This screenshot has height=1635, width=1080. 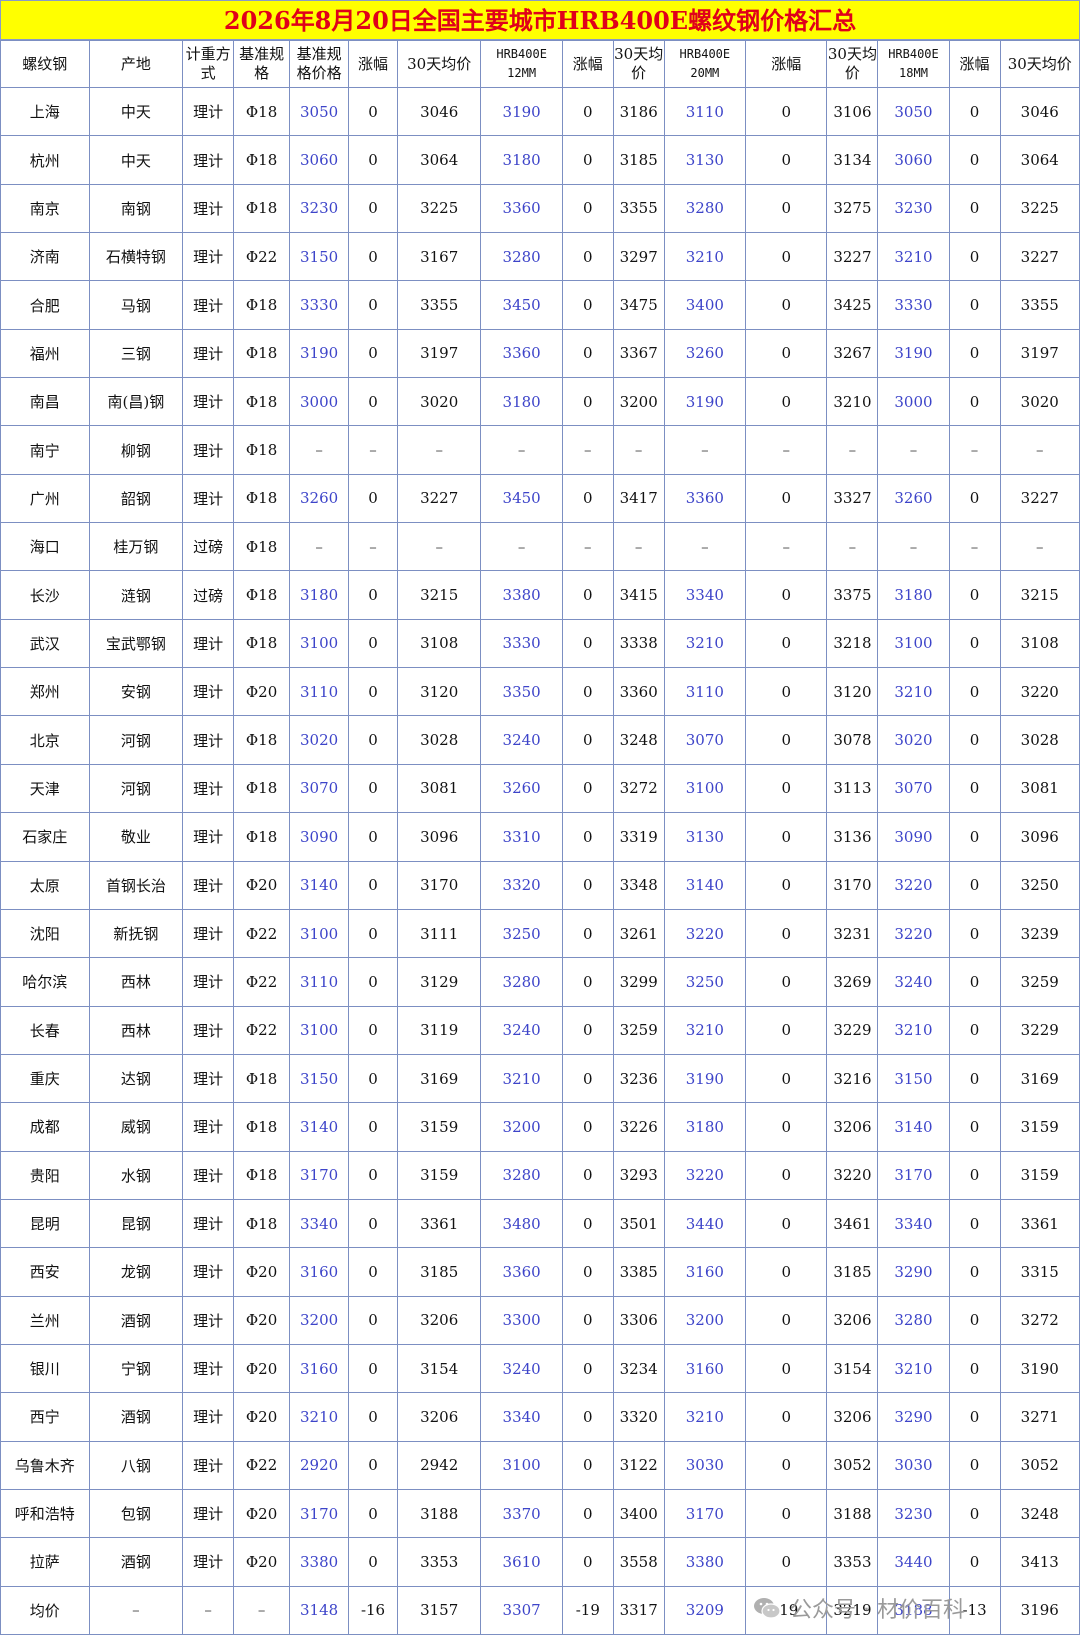 What do you see at coordinates (521, 402) in the screenshot?
I see `table-cell: 3180` at bounding box center [521, 402].